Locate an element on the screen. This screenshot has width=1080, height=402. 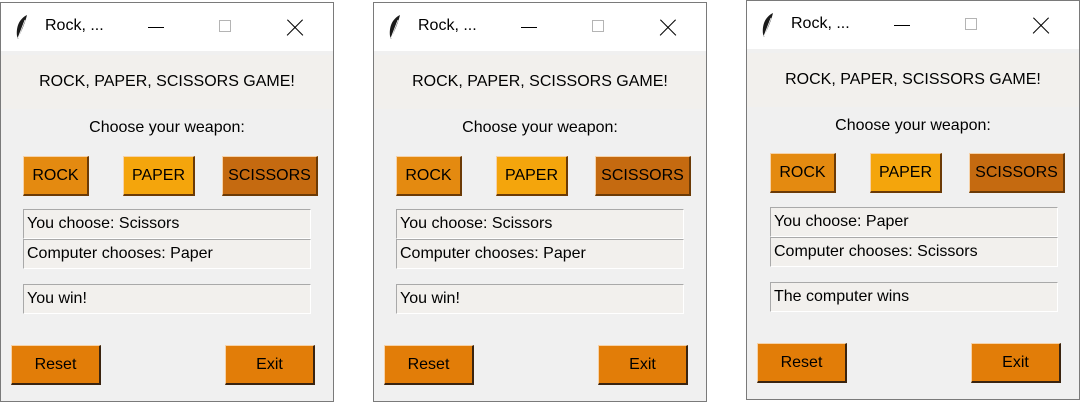
player-choice-field: You choose: Paper is located at coordinates (914, 222).